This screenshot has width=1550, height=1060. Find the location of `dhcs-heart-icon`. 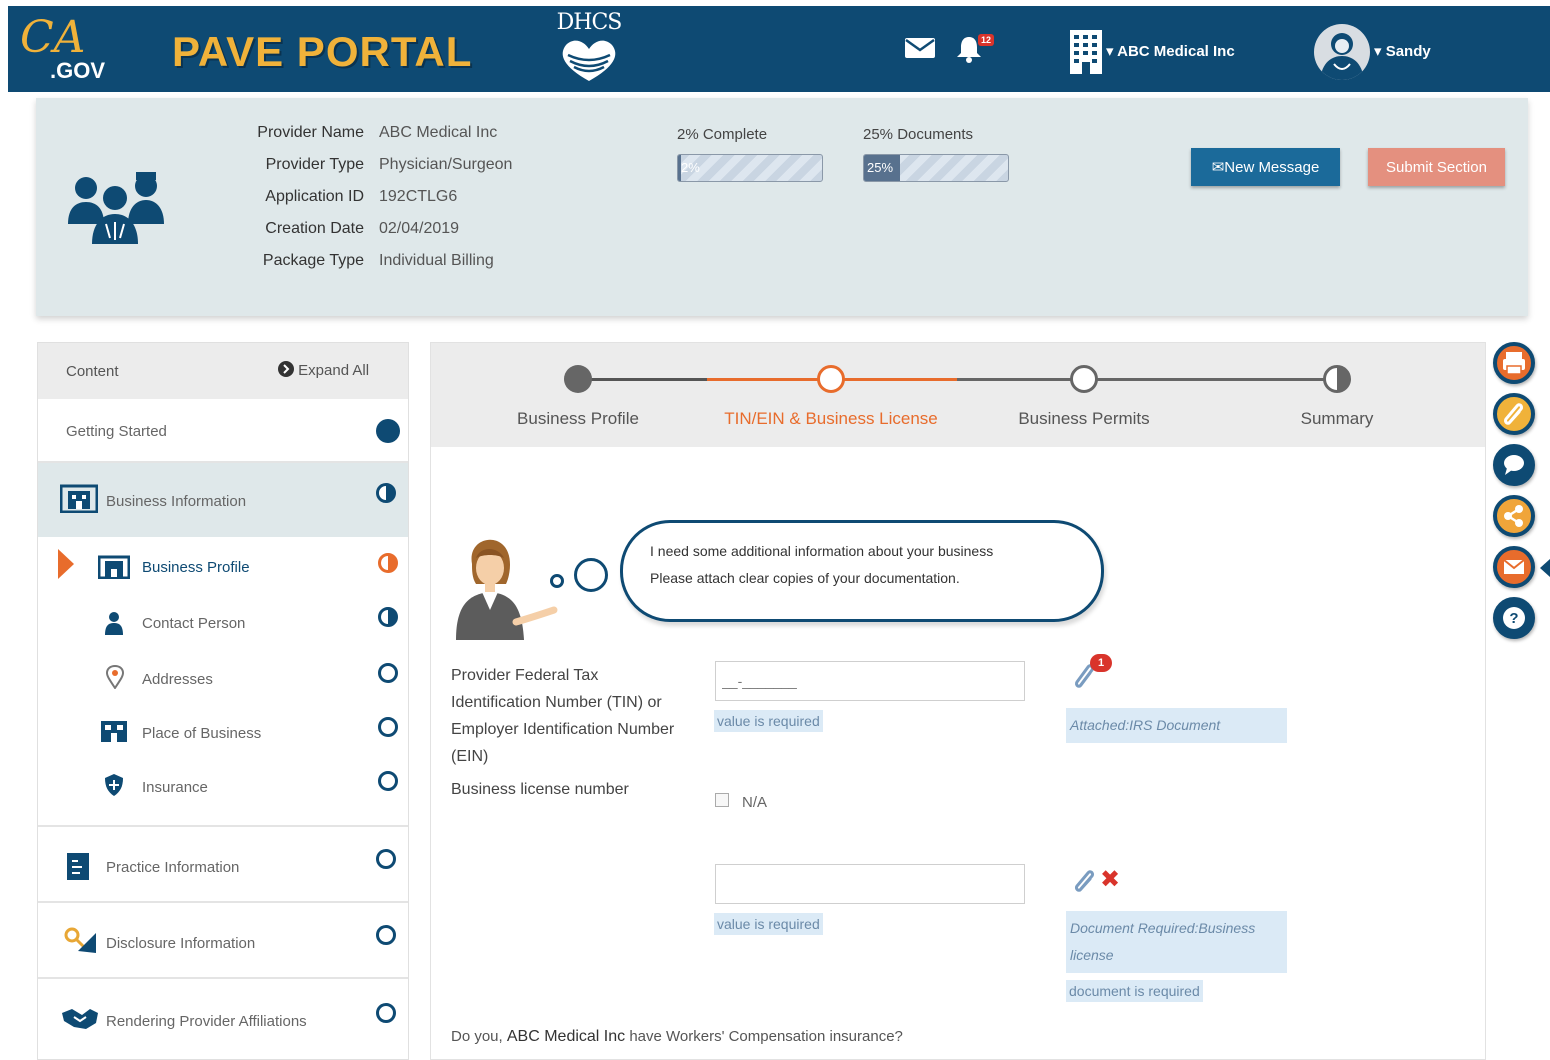

dhcs-heart-icon is located at coordinates (589, 60).